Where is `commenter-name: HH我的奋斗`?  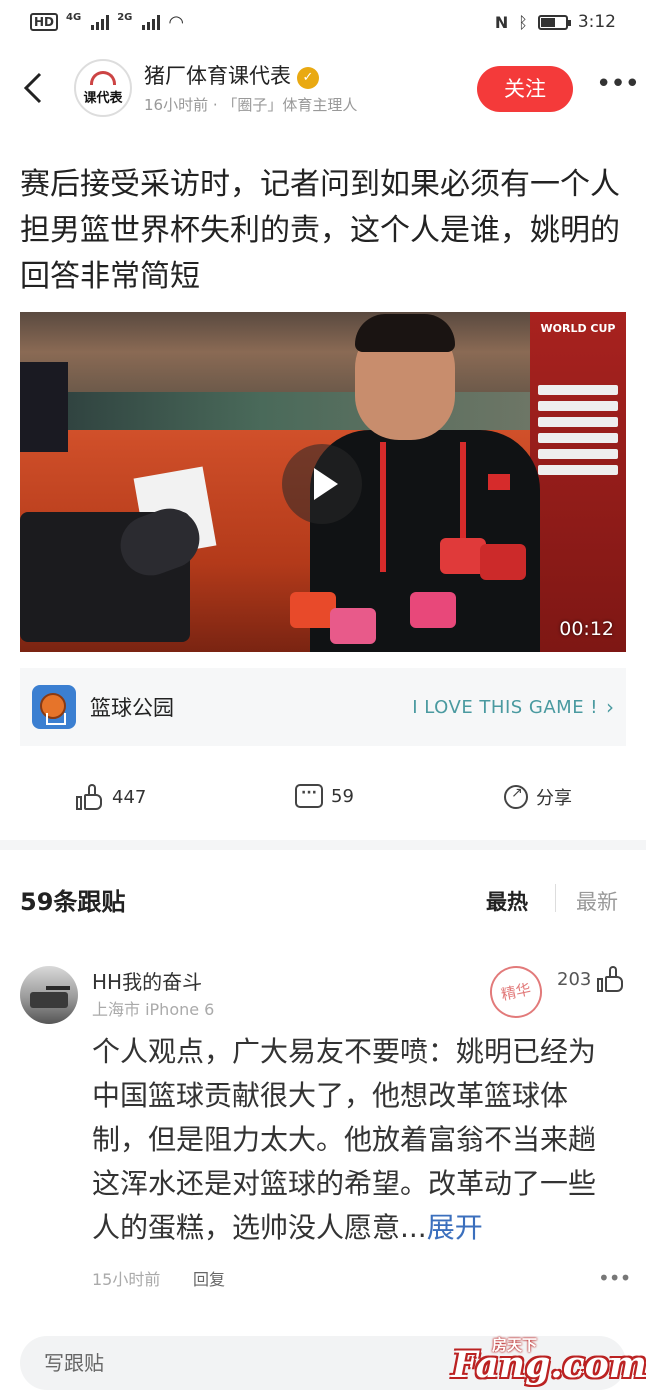
commenter-name: HH我的奋斗 is located at coordinates (147, 980).